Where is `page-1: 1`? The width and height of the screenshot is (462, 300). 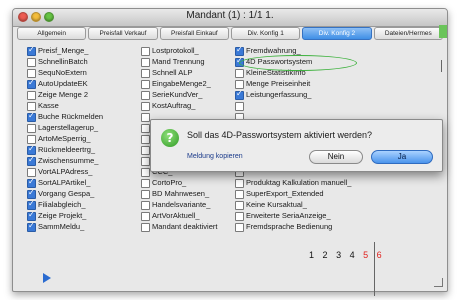
page-1: 1 is located at coordinates (311, 255).